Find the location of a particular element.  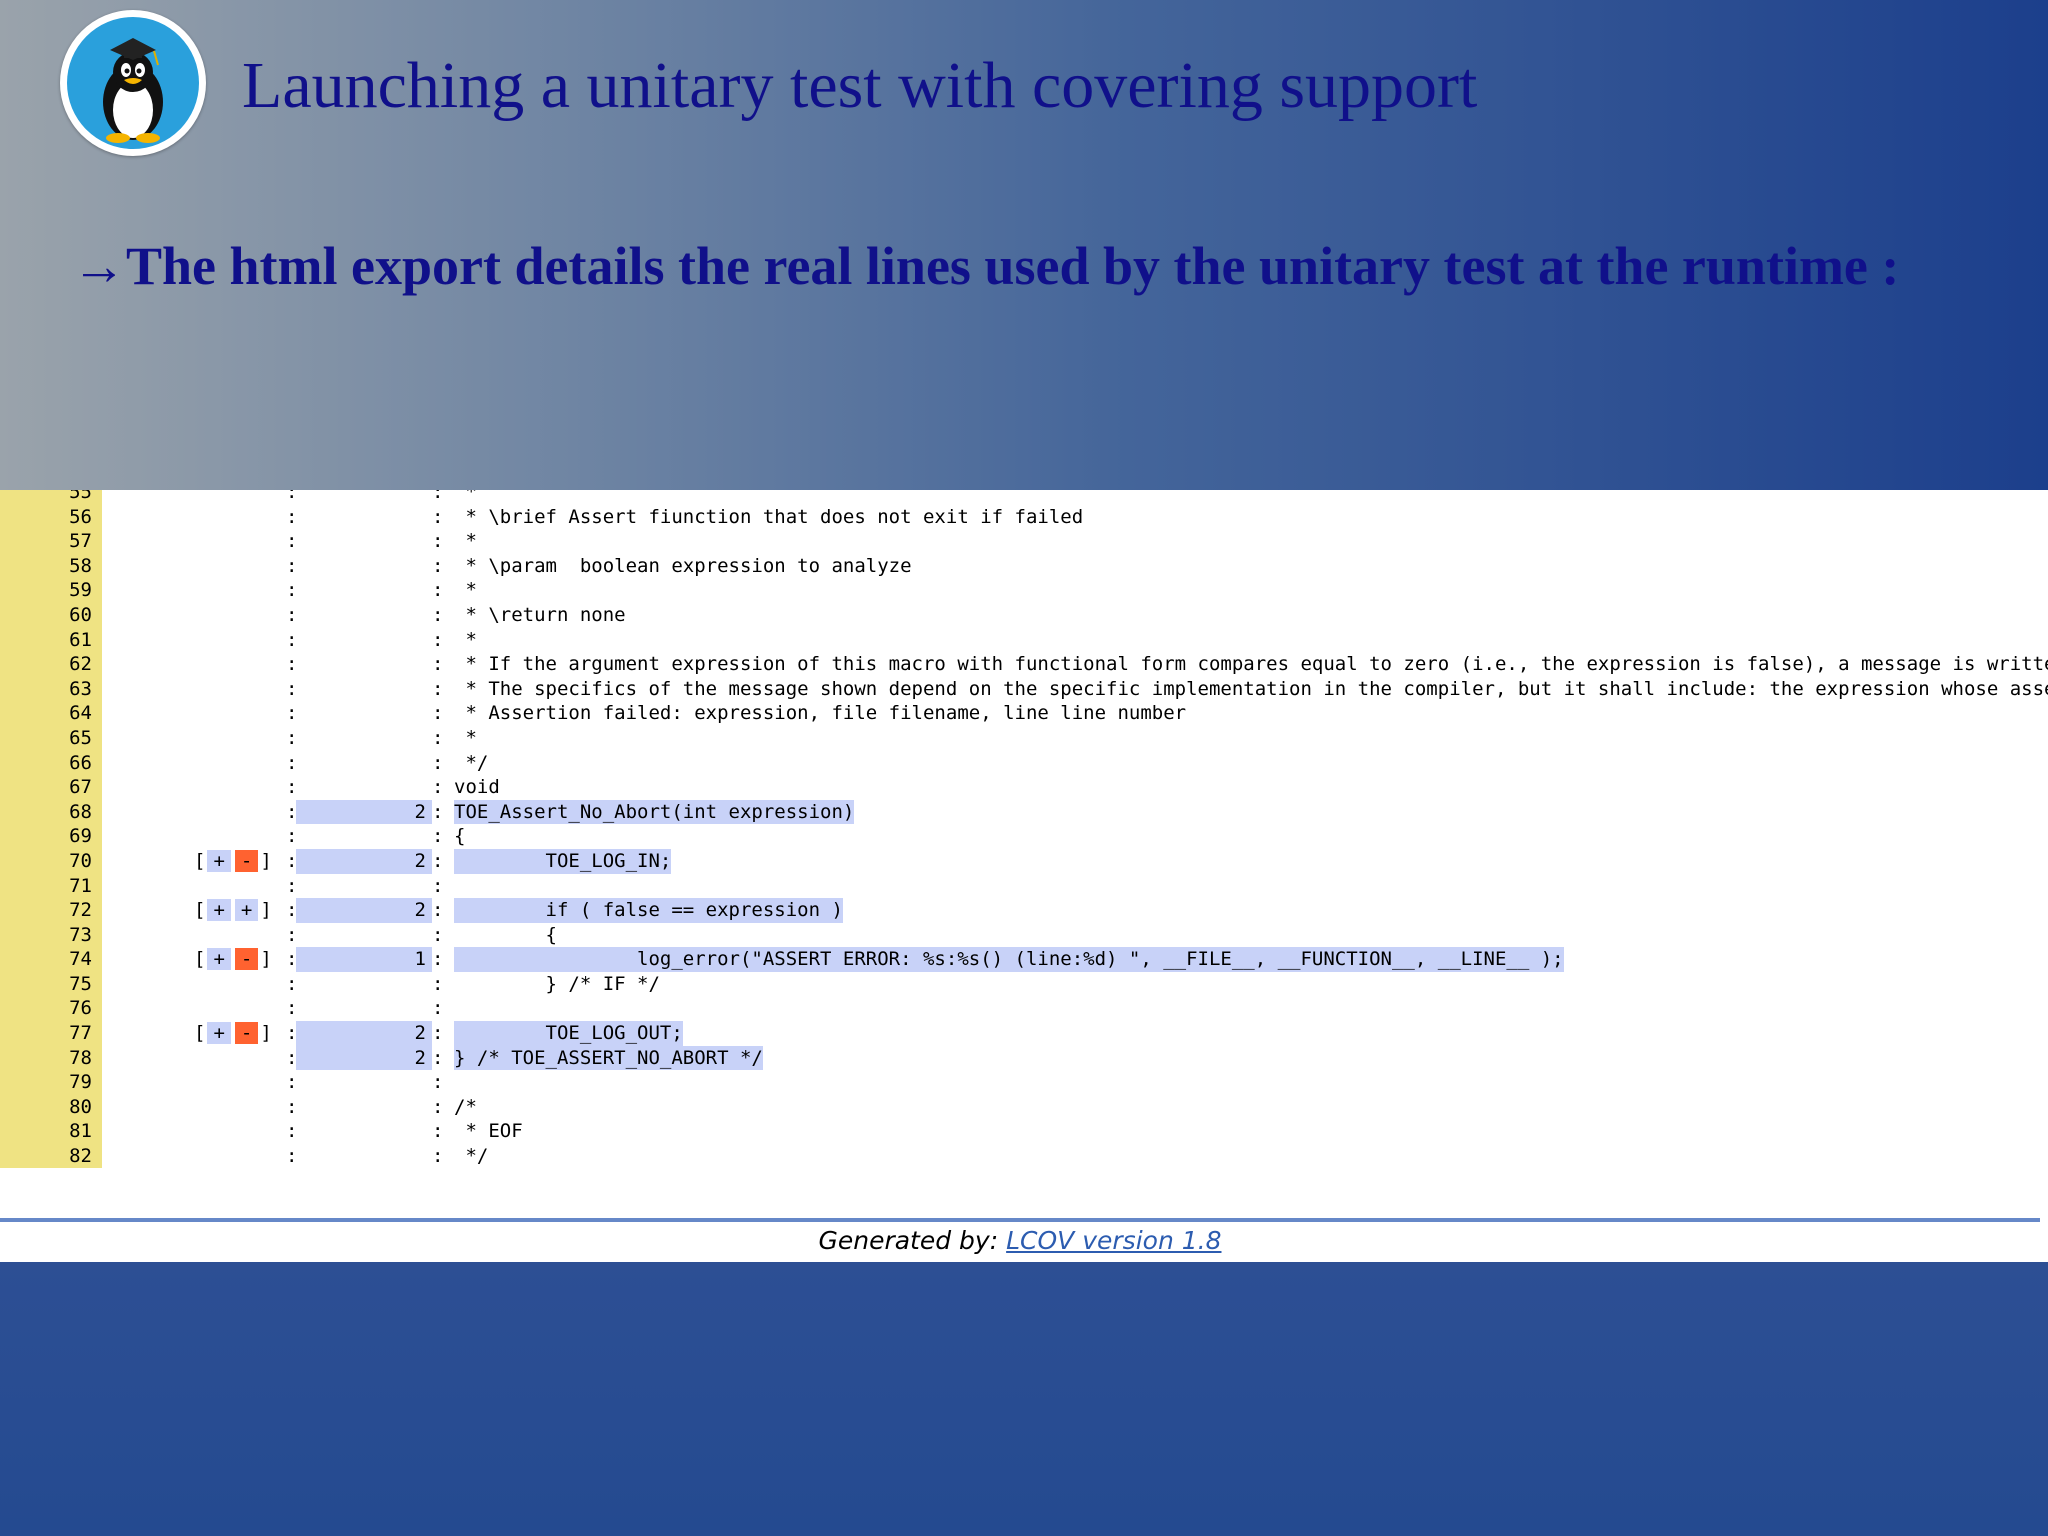

line-number: 67 is located at coordinates (80, 787).